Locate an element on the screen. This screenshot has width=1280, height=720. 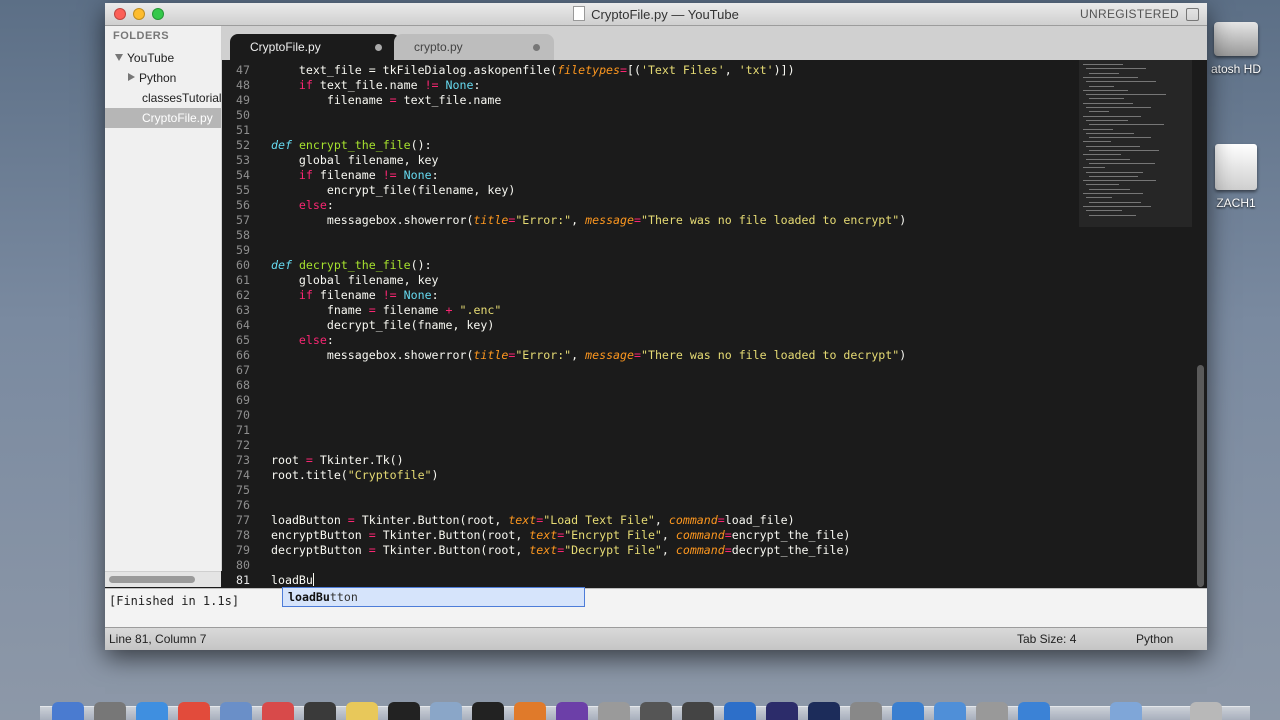
tab-size-selector: Tab Size: 4 is located at coordinates (1046, 639).